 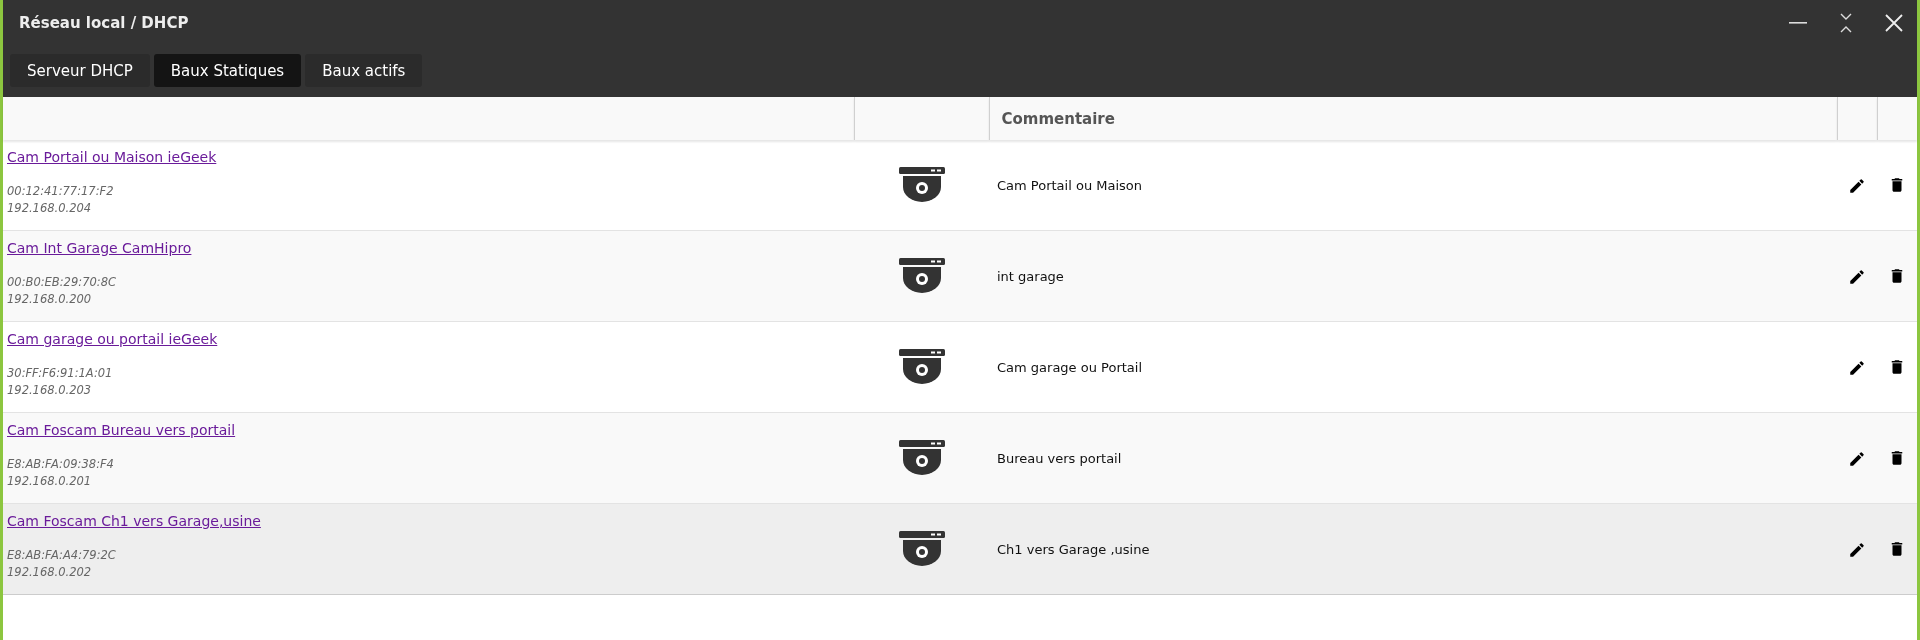 I want to click on mac-address: 30:FF:F6:91:1A:01, so click(x=60, y=373).